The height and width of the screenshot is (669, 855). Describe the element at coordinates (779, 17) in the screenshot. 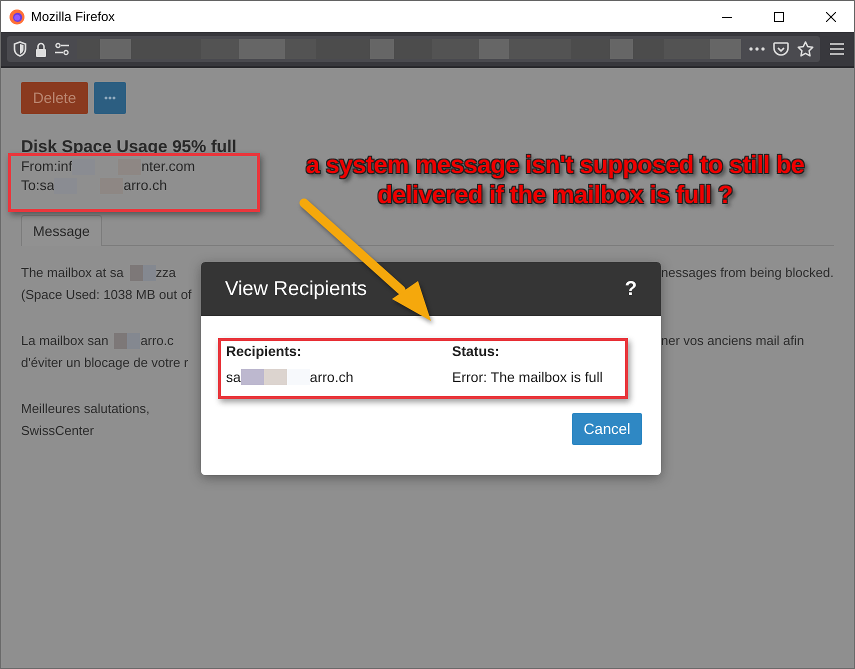

I see `maximize-icon` at that location.